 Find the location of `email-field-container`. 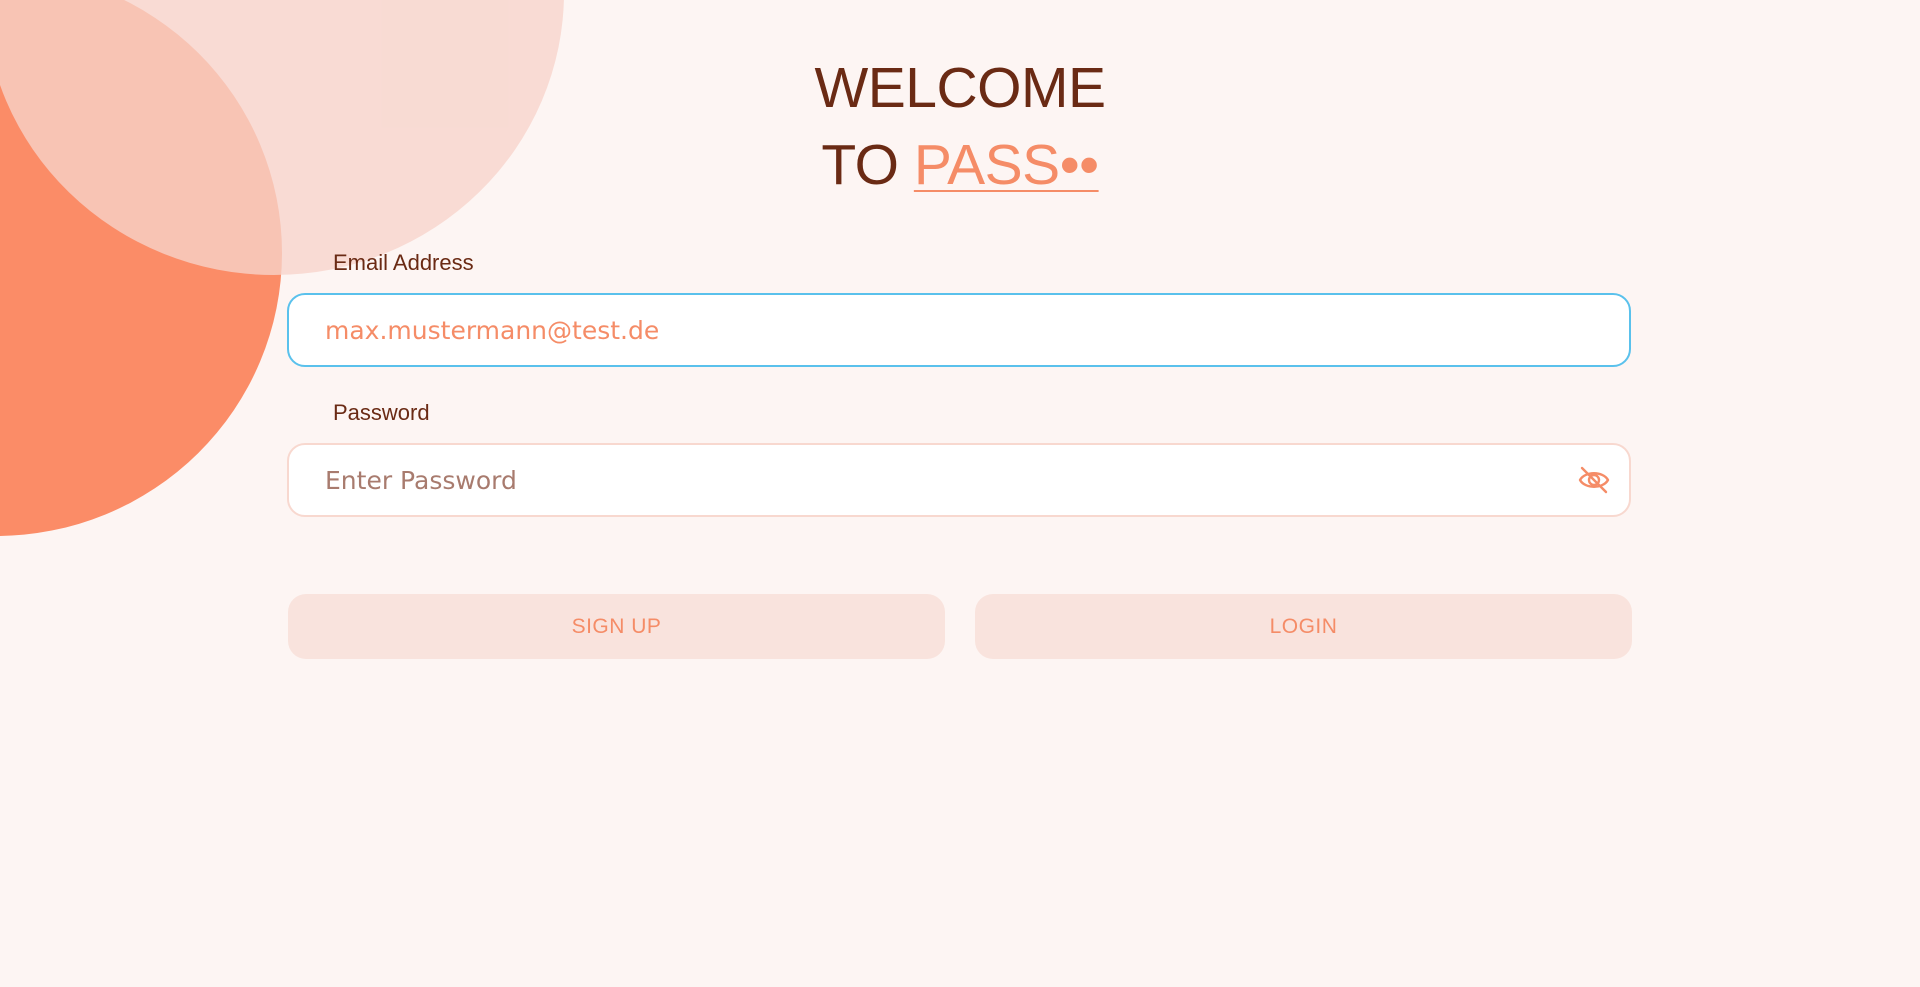

email-field-container is located at coordinates (959, 330).